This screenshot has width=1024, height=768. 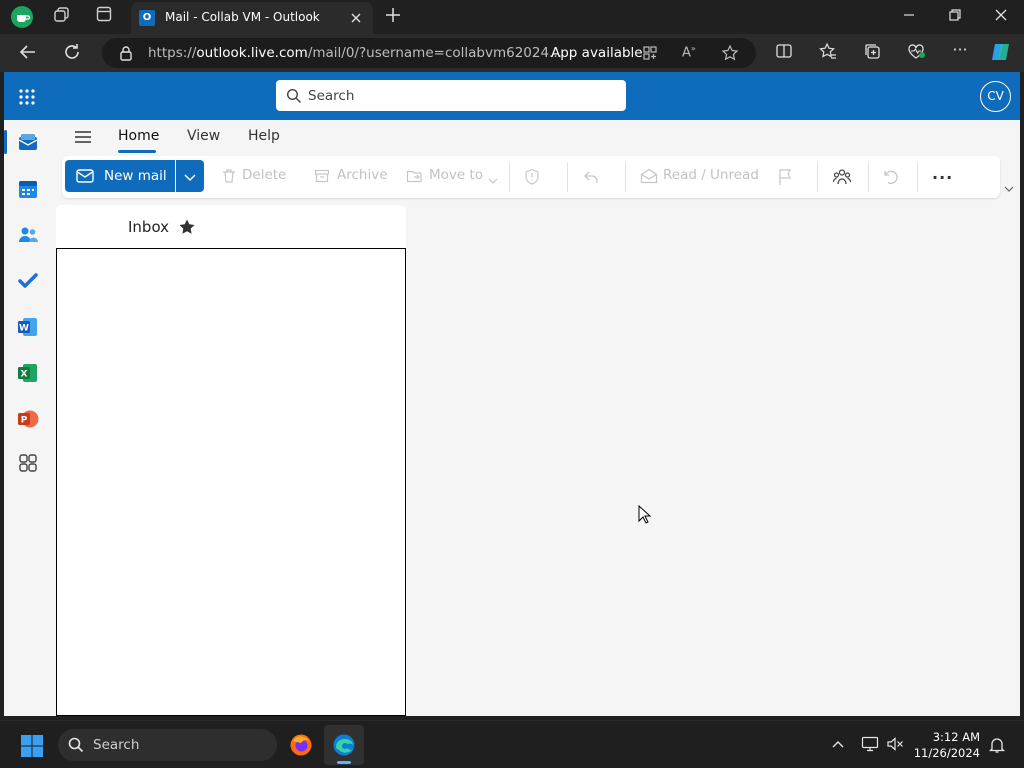 I want to click on close-window-icon, so click(x=1001, y=17).